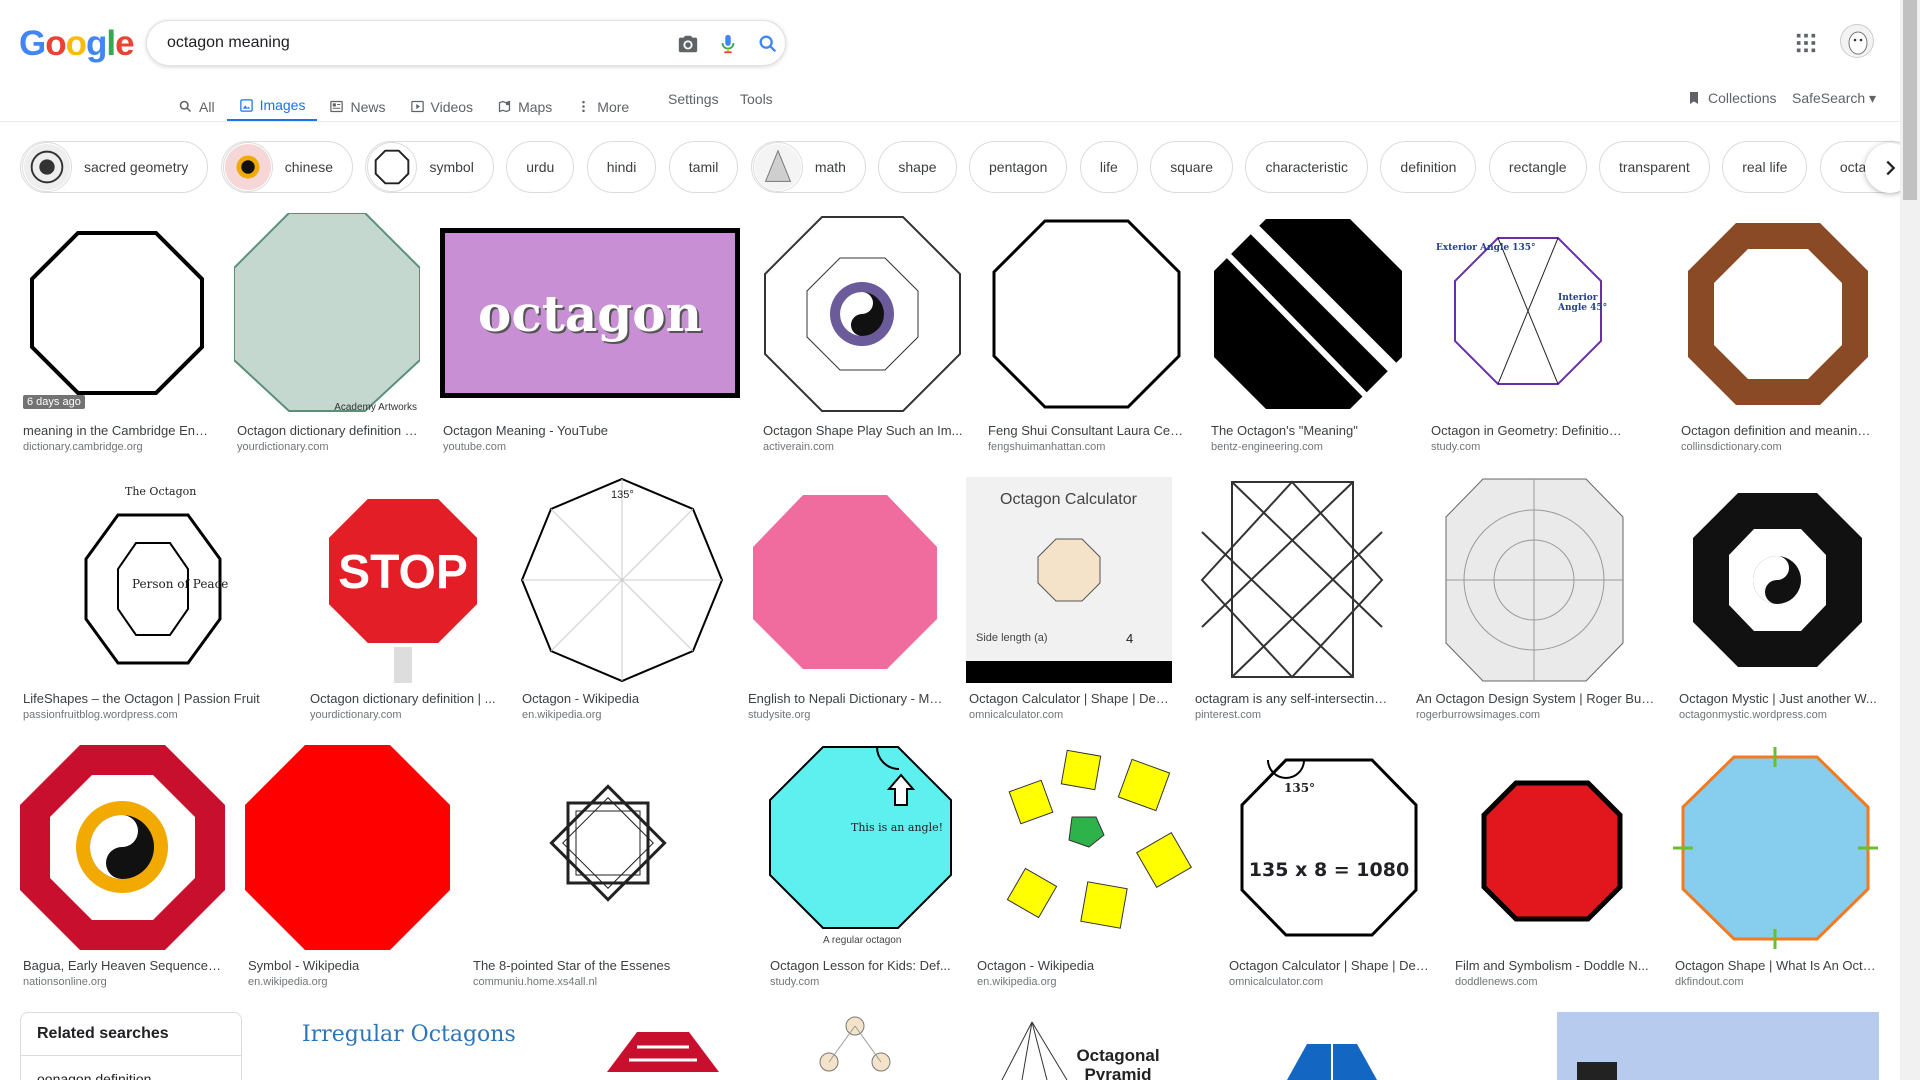 The image size is (1920, 1080). I want to click on result-source: doddlenews.com, so click(1553, 982).